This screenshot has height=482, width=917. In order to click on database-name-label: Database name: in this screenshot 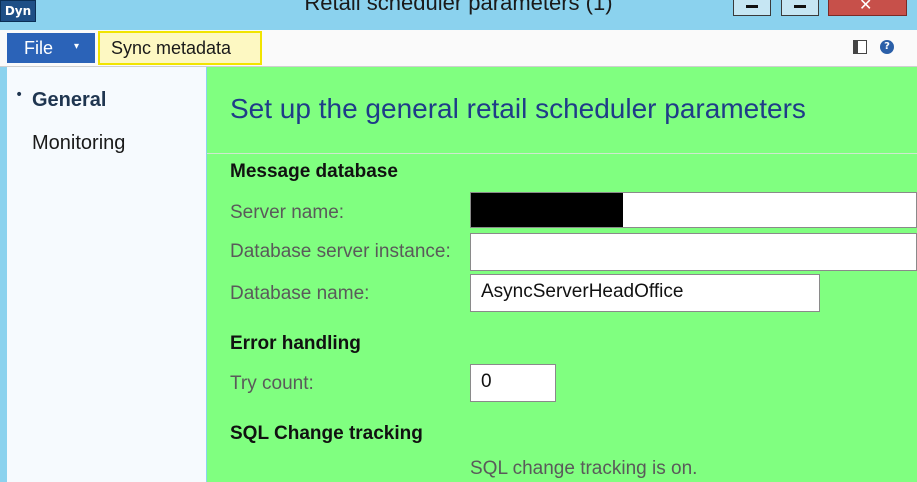, I will do `click(300, 293)`.